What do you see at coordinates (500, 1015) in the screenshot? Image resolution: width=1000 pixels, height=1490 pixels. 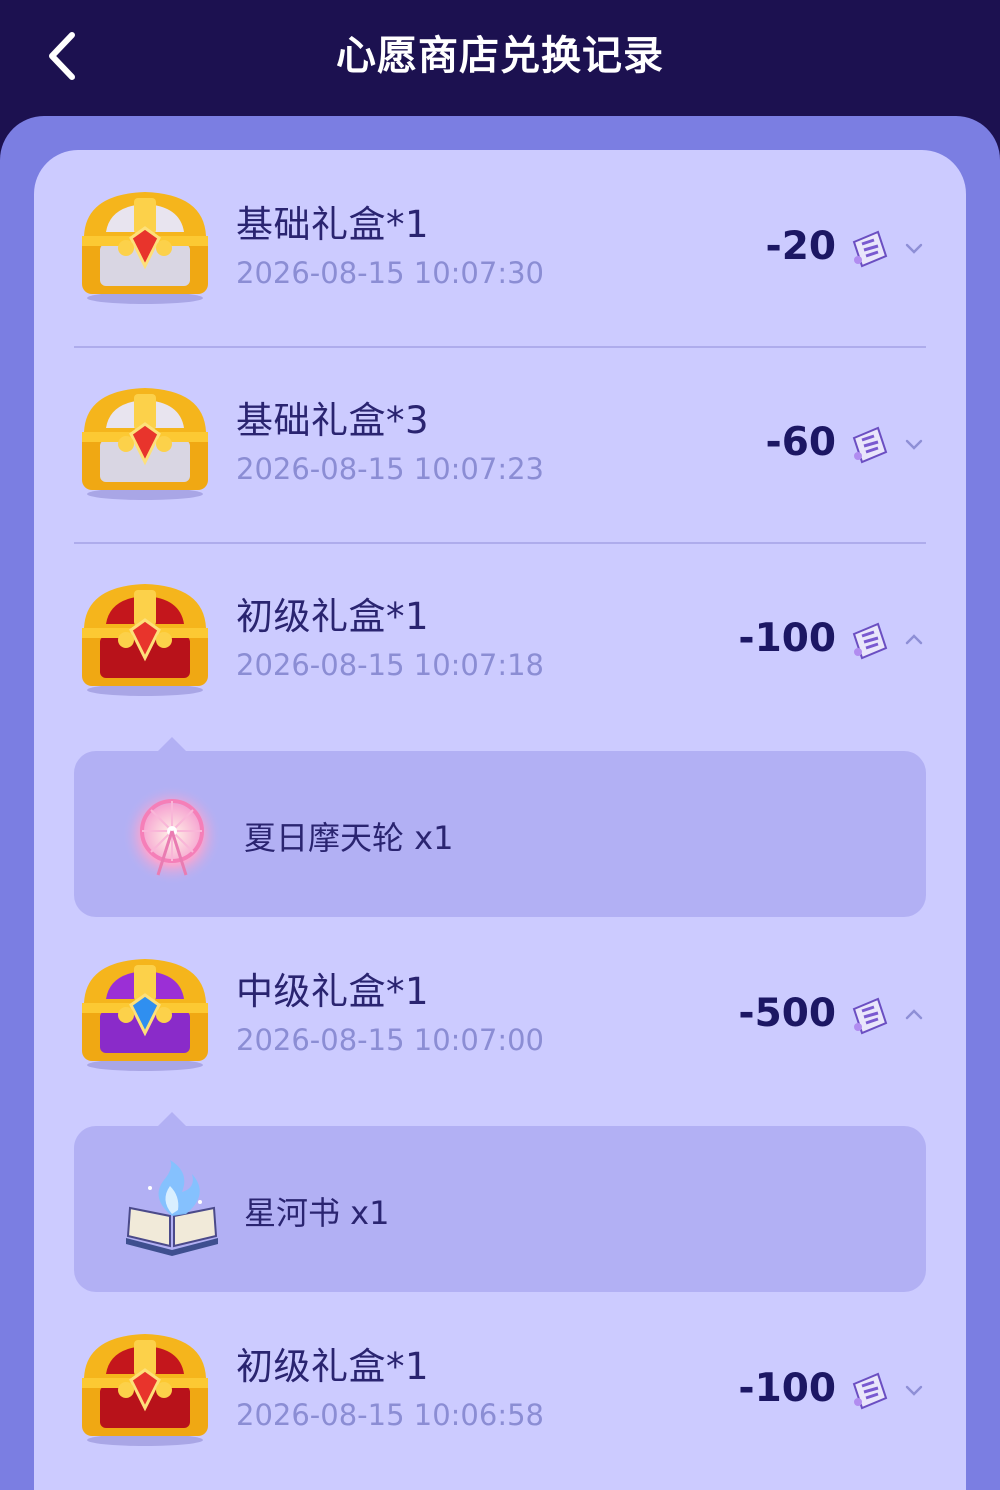 I see `record-row: 中级礼盒*1 2026-08-15 10:07:00 -500` at bounding box center [500, 1015].